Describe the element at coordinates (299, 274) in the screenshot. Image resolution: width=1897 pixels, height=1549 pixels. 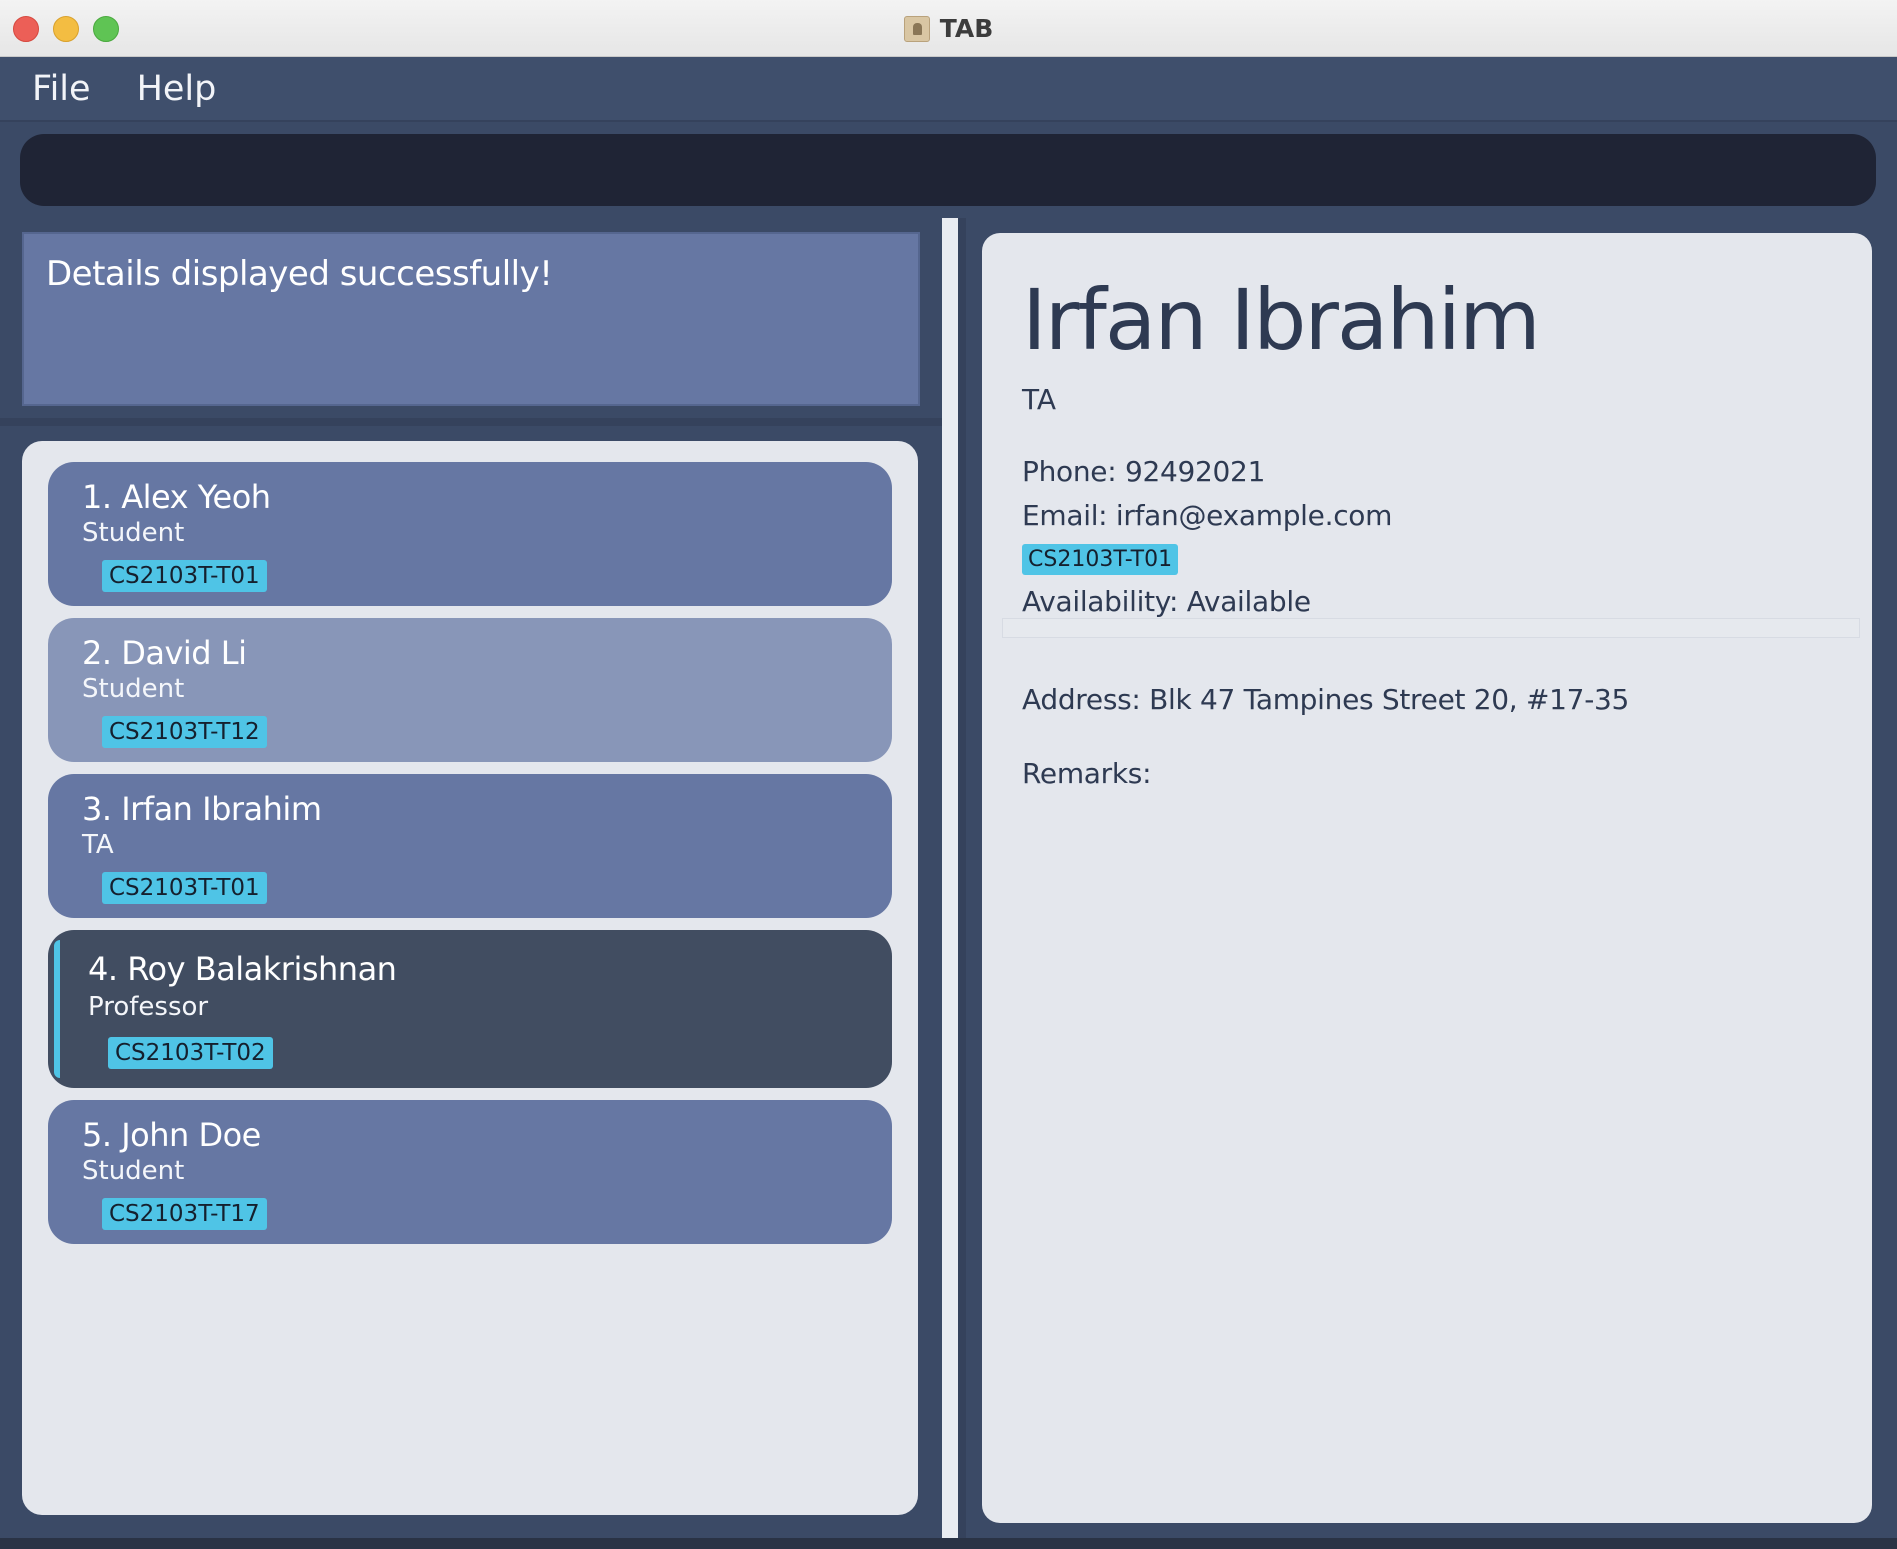
I see `result-message: Details displayed successfully!` at that location.